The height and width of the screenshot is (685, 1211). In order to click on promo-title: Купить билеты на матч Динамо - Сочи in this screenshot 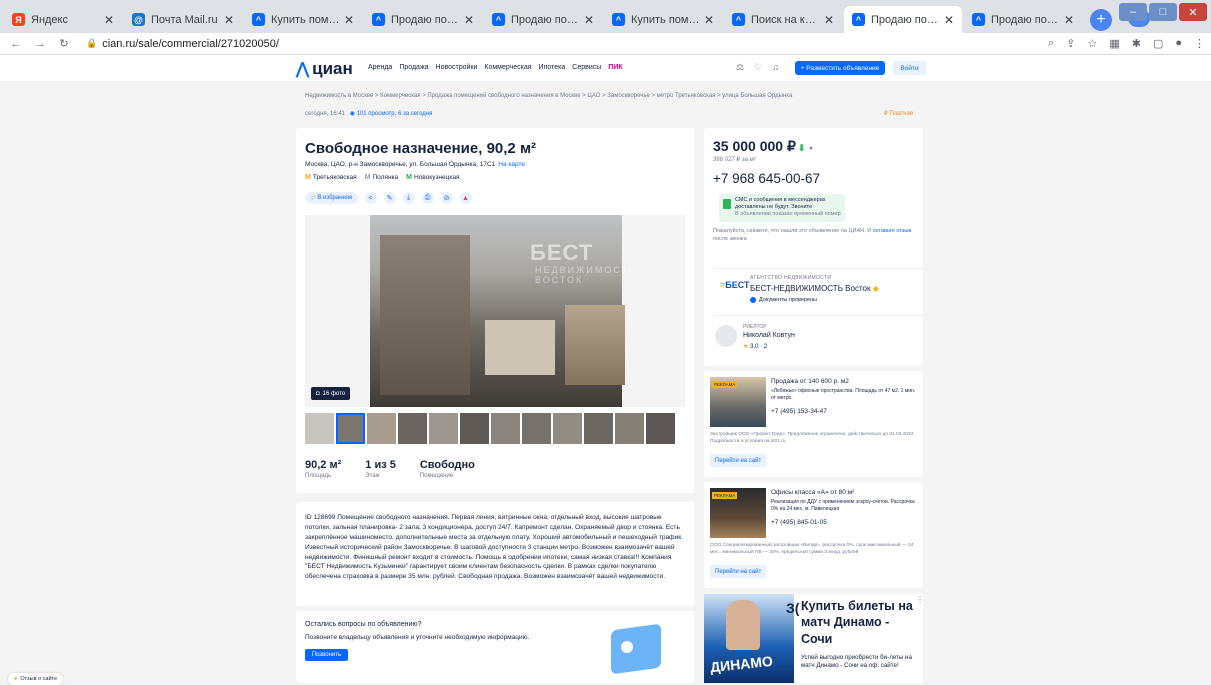, I will do `click(860, 622)`.